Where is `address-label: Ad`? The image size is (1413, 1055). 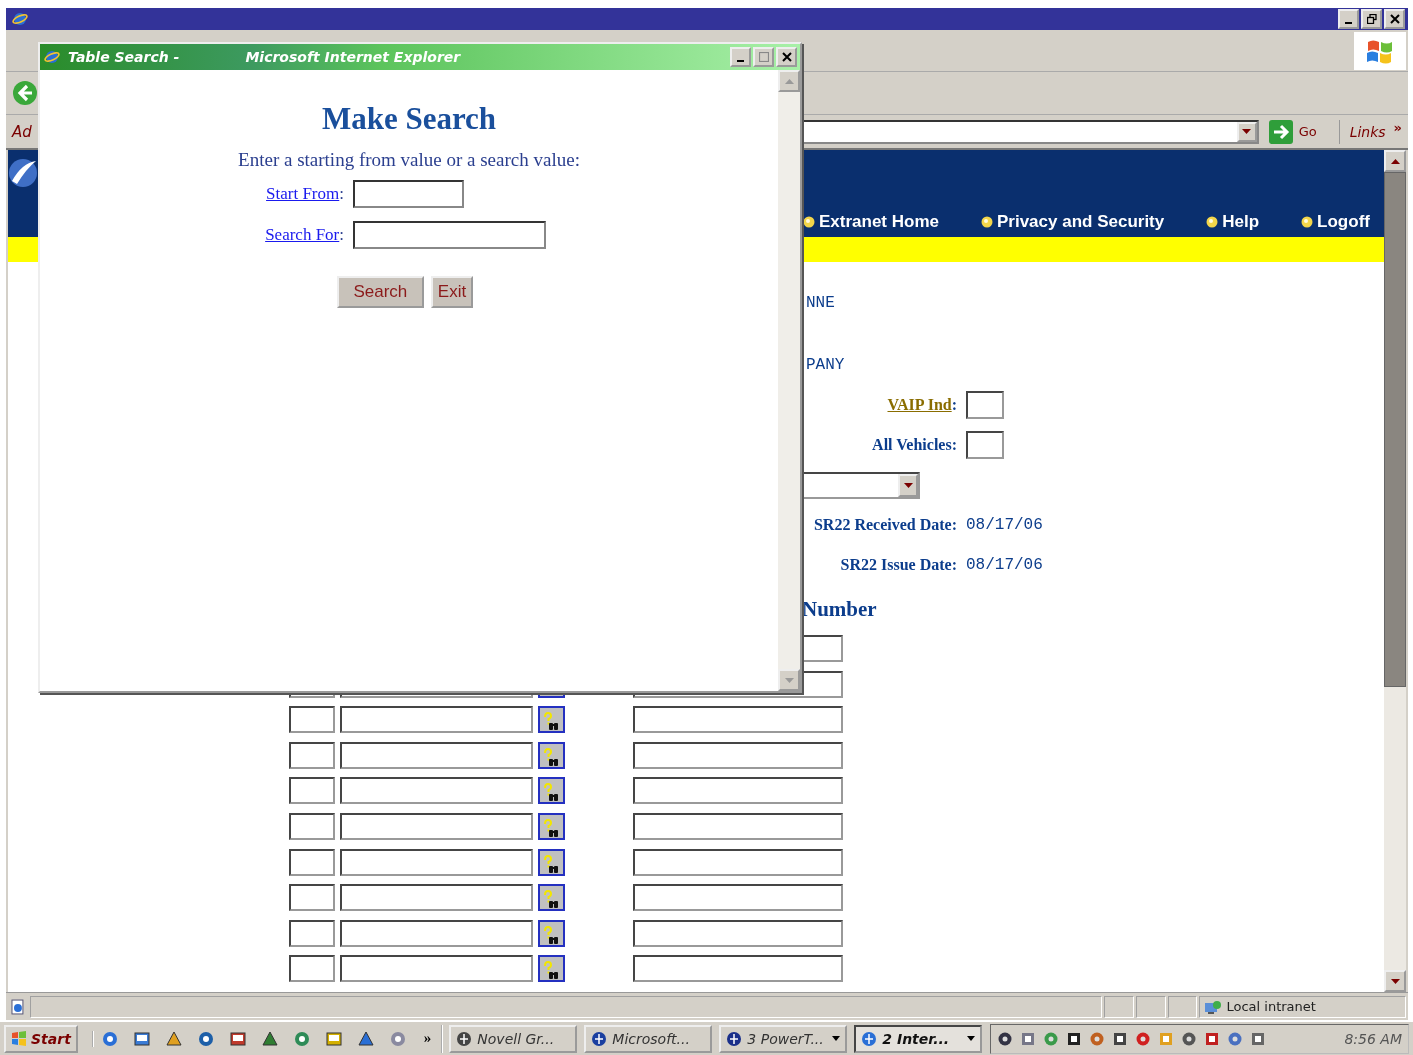 address-label: Ad is located at coordinates (22, 131).